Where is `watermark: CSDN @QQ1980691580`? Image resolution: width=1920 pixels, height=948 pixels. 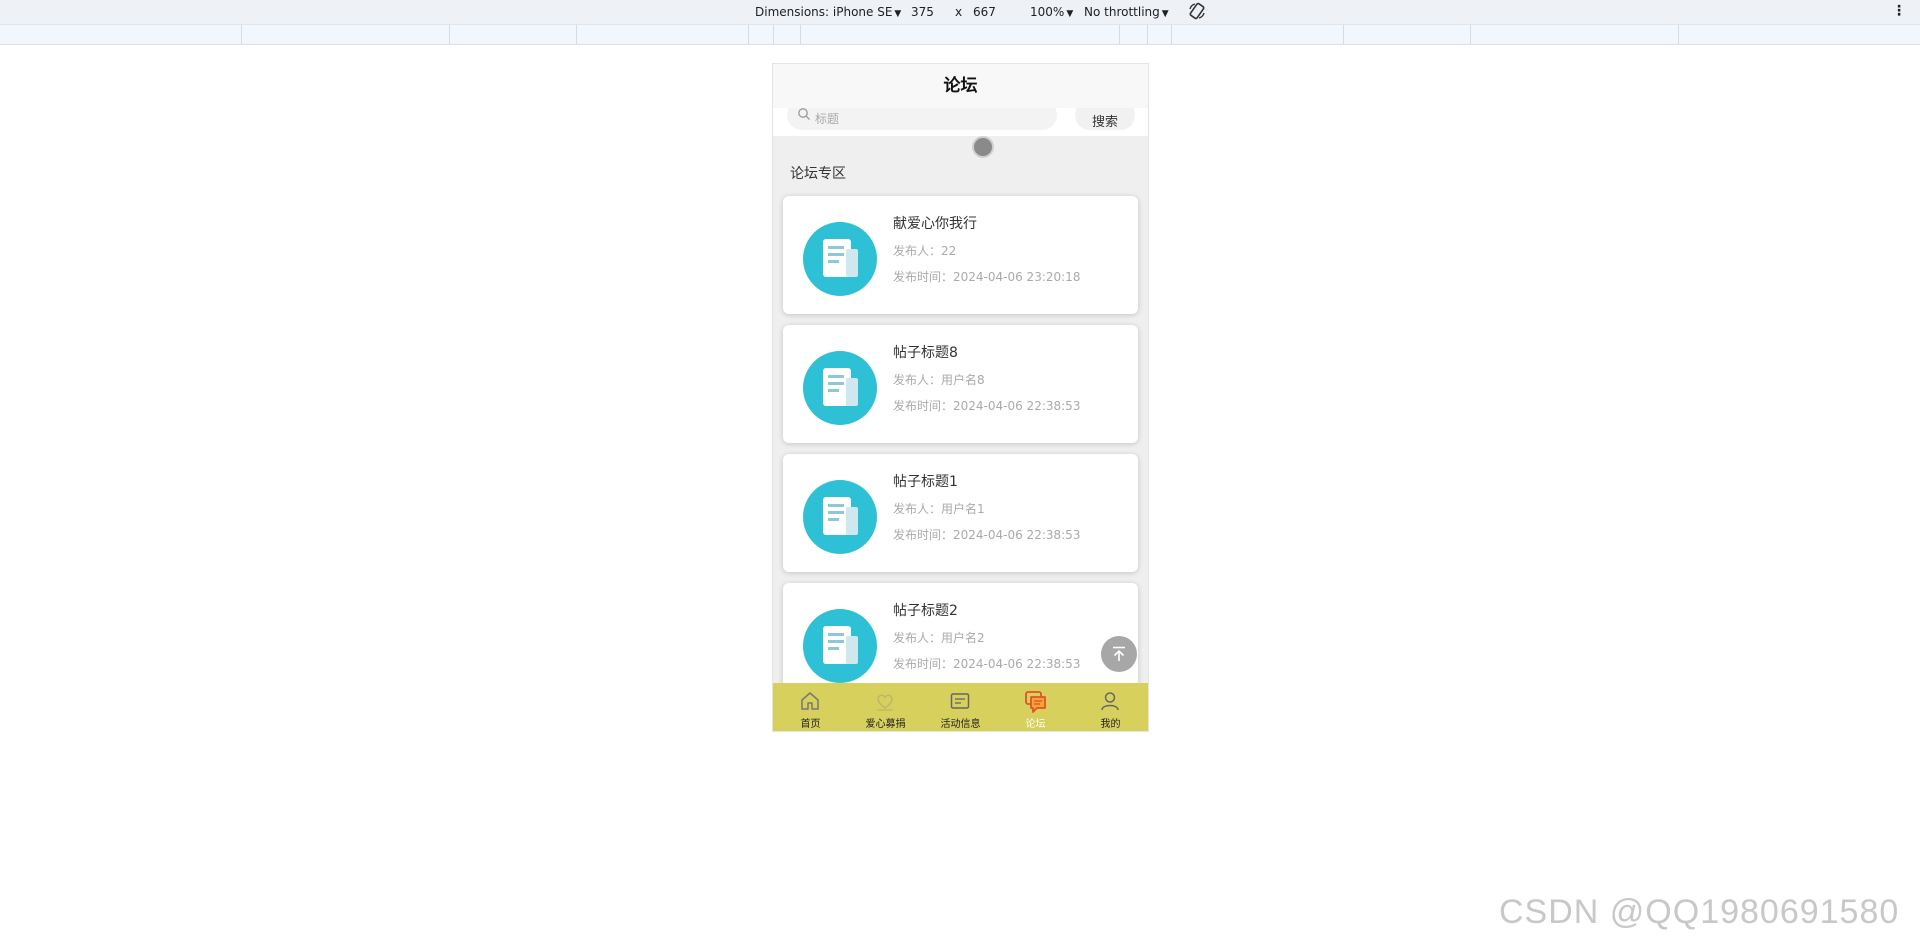 watermark: CSDN @QQ1980691580 is located at coordinates (1699, 912).